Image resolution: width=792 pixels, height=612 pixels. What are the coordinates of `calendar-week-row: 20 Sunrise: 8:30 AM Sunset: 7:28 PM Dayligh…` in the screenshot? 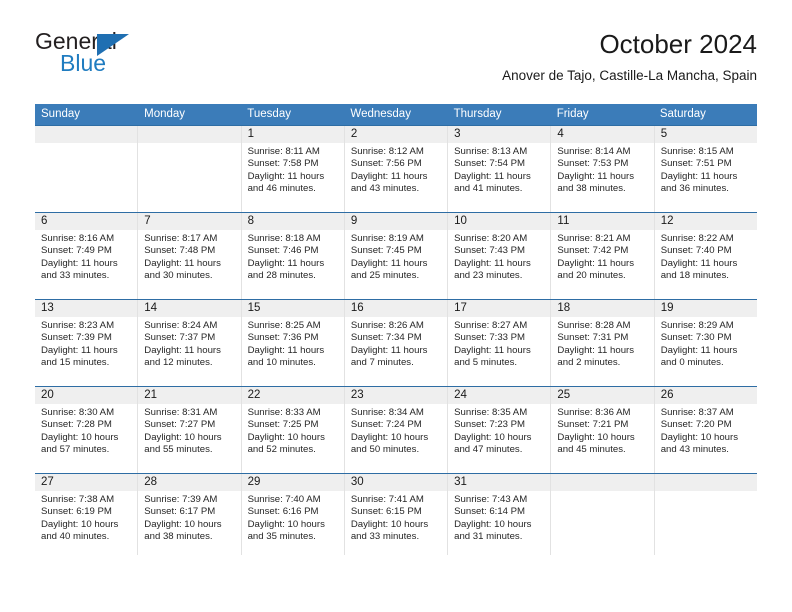 It's located at (396, 429).